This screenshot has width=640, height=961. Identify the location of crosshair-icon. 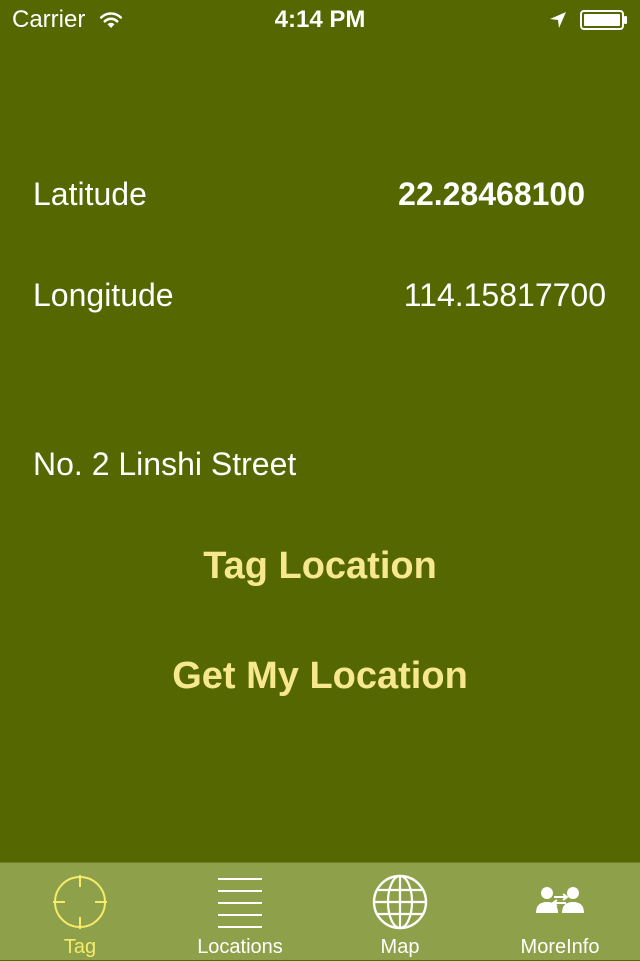
(80, 902).